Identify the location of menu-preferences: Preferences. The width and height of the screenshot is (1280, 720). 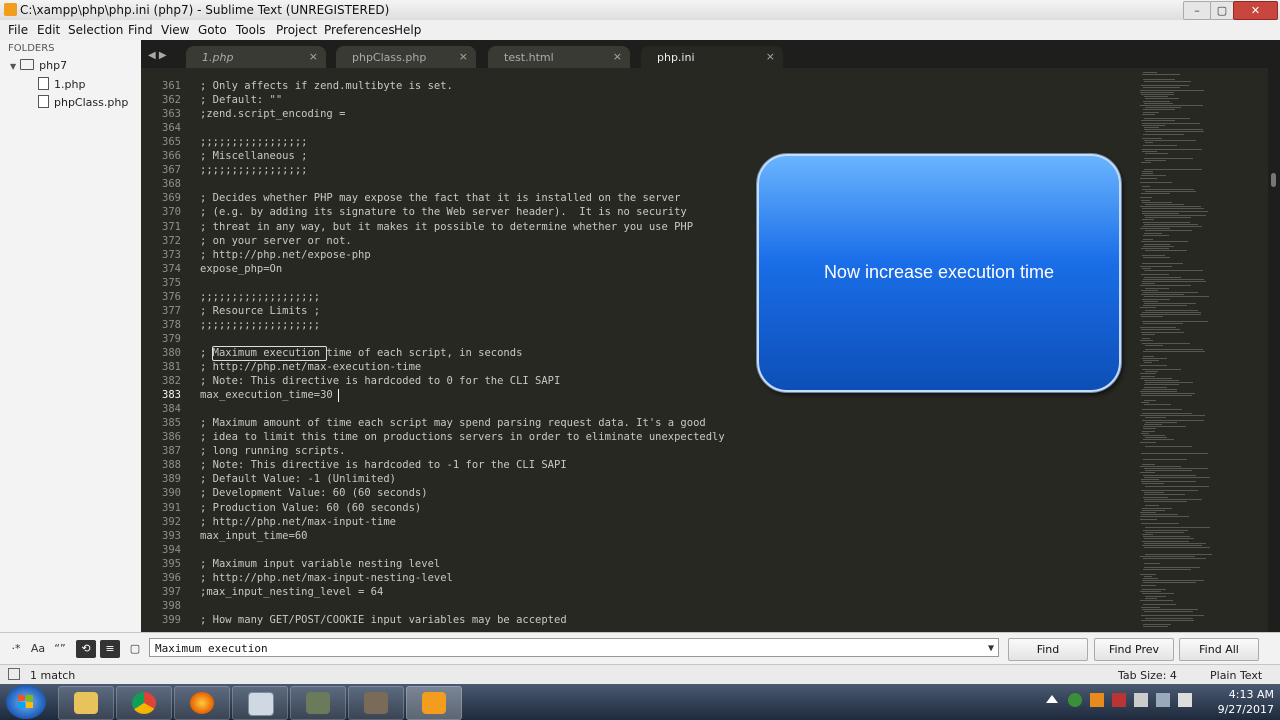
(359, 30).